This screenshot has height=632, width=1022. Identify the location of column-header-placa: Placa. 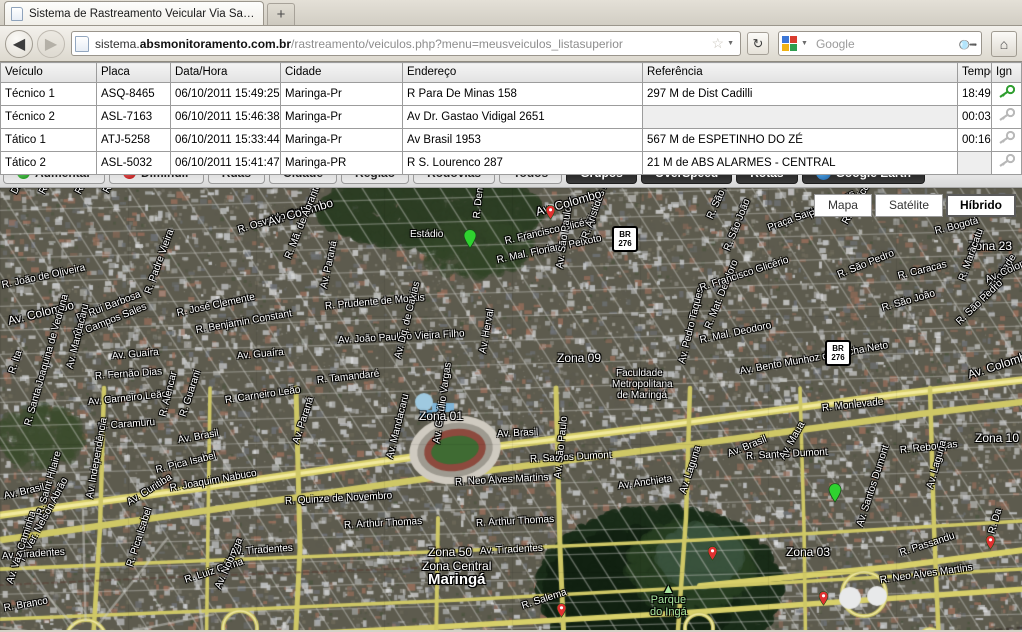
(133, 72).